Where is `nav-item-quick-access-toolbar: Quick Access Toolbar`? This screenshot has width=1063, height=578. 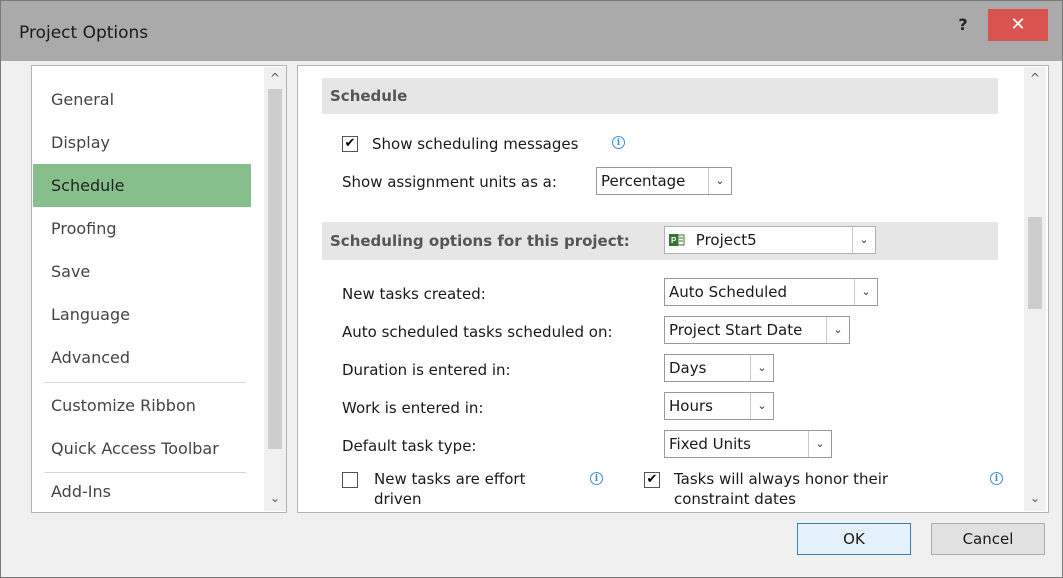 nav-item-quick-access-toolbar: Quick Access Toolbar is located at coordinates (142, 448).